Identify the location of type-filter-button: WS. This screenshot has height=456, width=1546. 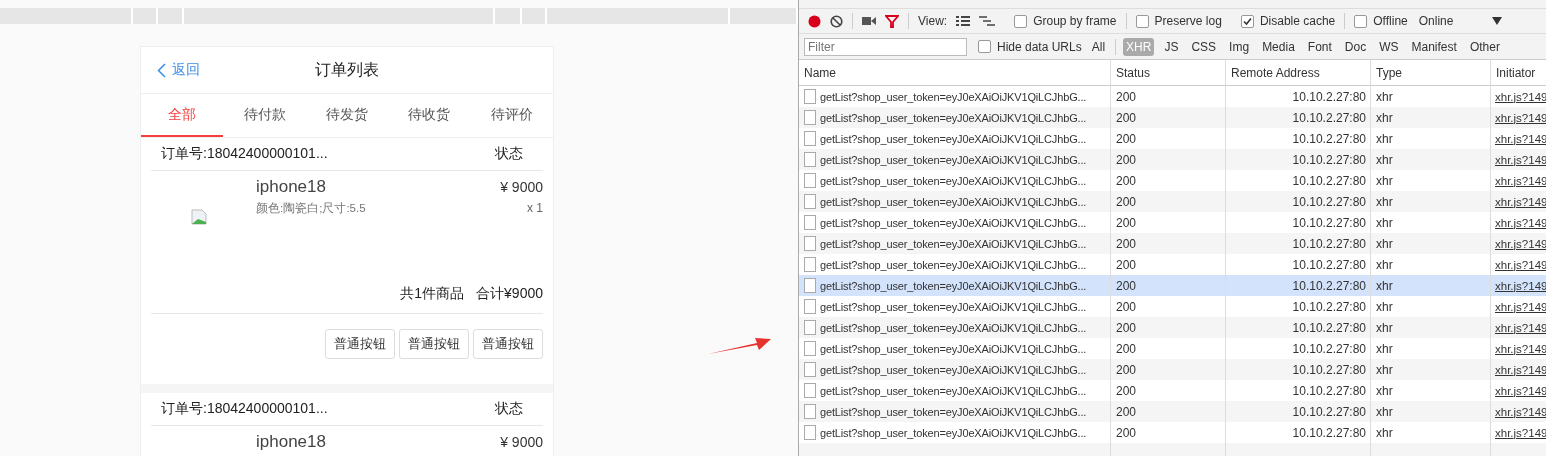
(1389, 46).